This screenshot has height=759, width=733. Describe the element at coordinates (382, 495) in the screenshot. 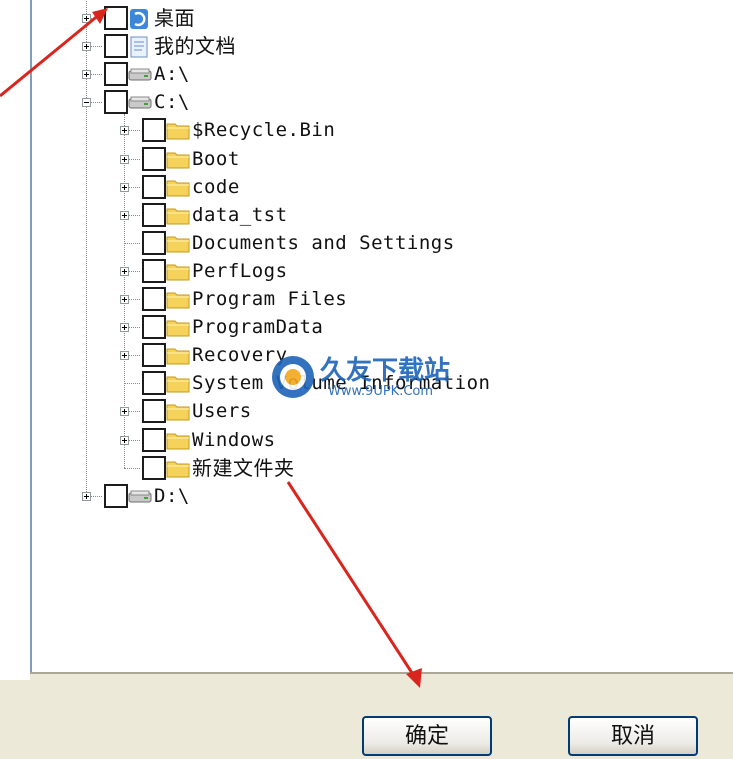

I see `tree-node: D:\` at that location.